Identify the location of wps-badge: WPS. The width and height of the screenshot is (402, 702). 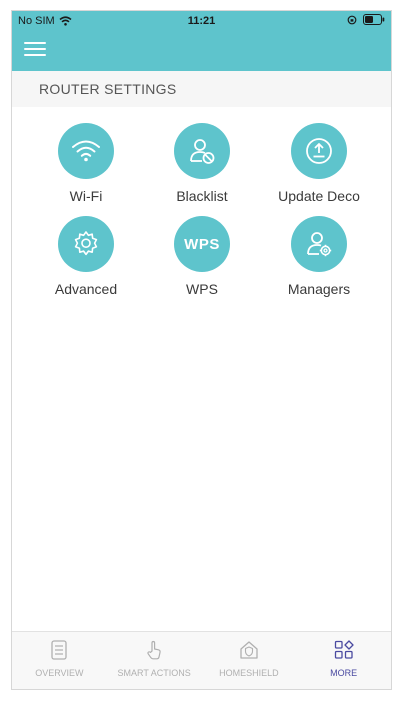
(202, 244).